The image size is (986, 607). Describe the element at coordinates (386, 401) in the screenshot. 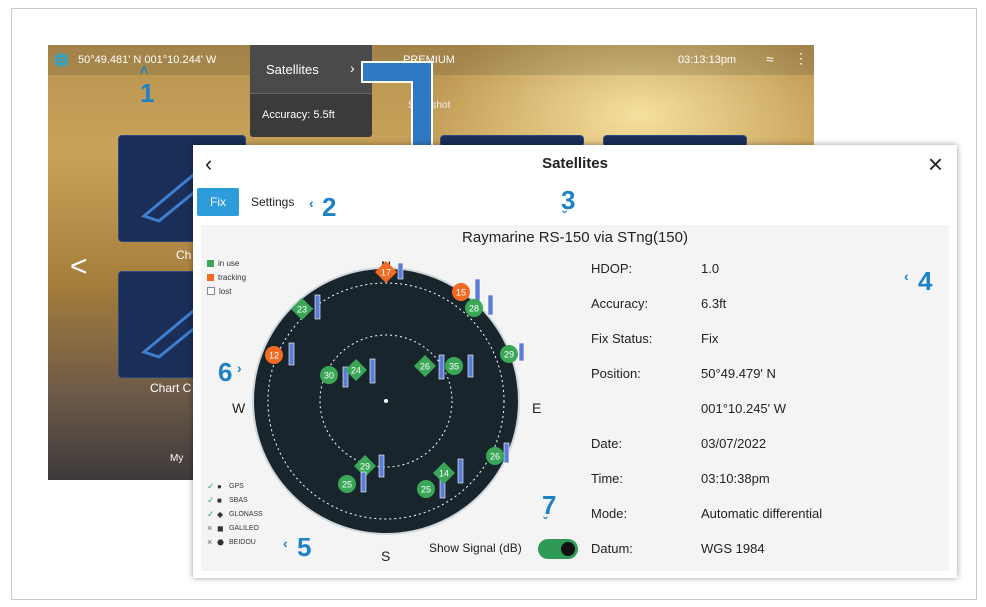

I see `sky-center` at that location.